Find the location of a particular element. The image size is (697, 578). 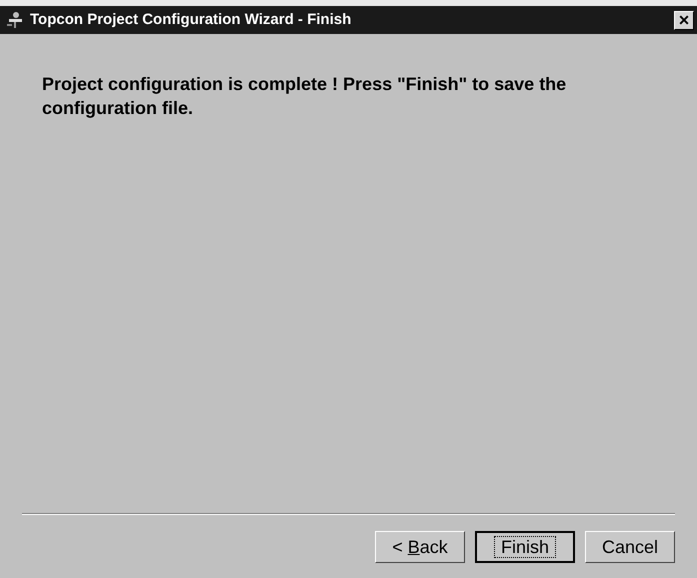

wizard-button: Finish is located at coordinates (525, 547).